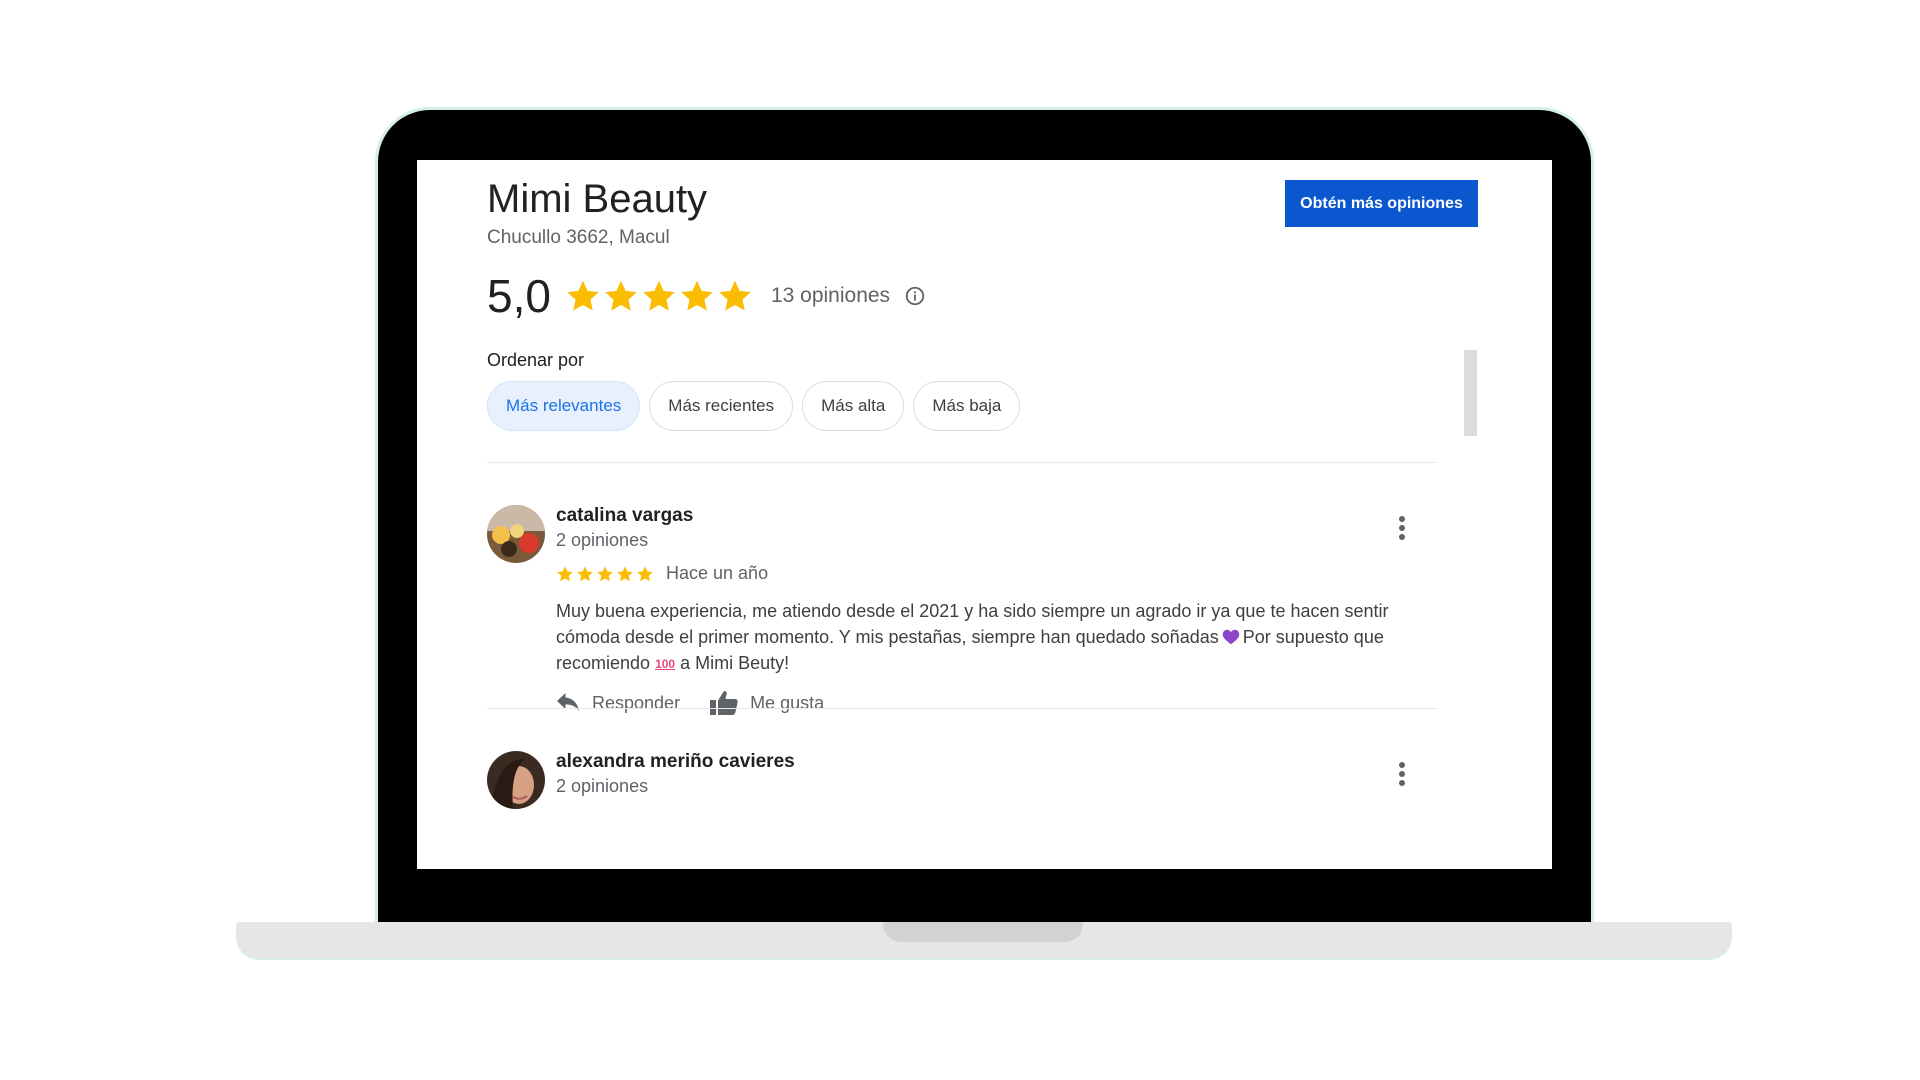 The height and width of the screenshot is (1080, 1920). Describe the element at coordinates (1231, 637) in the screenshot. I see `purple-heart-icon` at that location.